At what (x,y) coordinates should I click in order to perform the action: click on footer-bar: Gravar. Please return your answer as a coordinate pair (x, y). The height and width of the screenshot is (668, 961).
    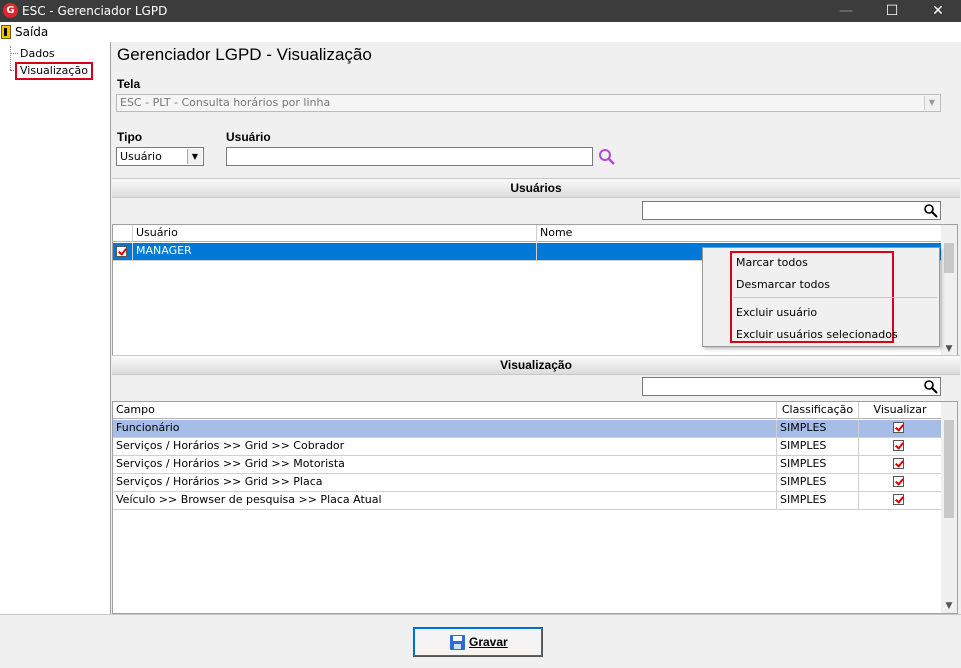
    Looking at the image, I should click on (480, 641).